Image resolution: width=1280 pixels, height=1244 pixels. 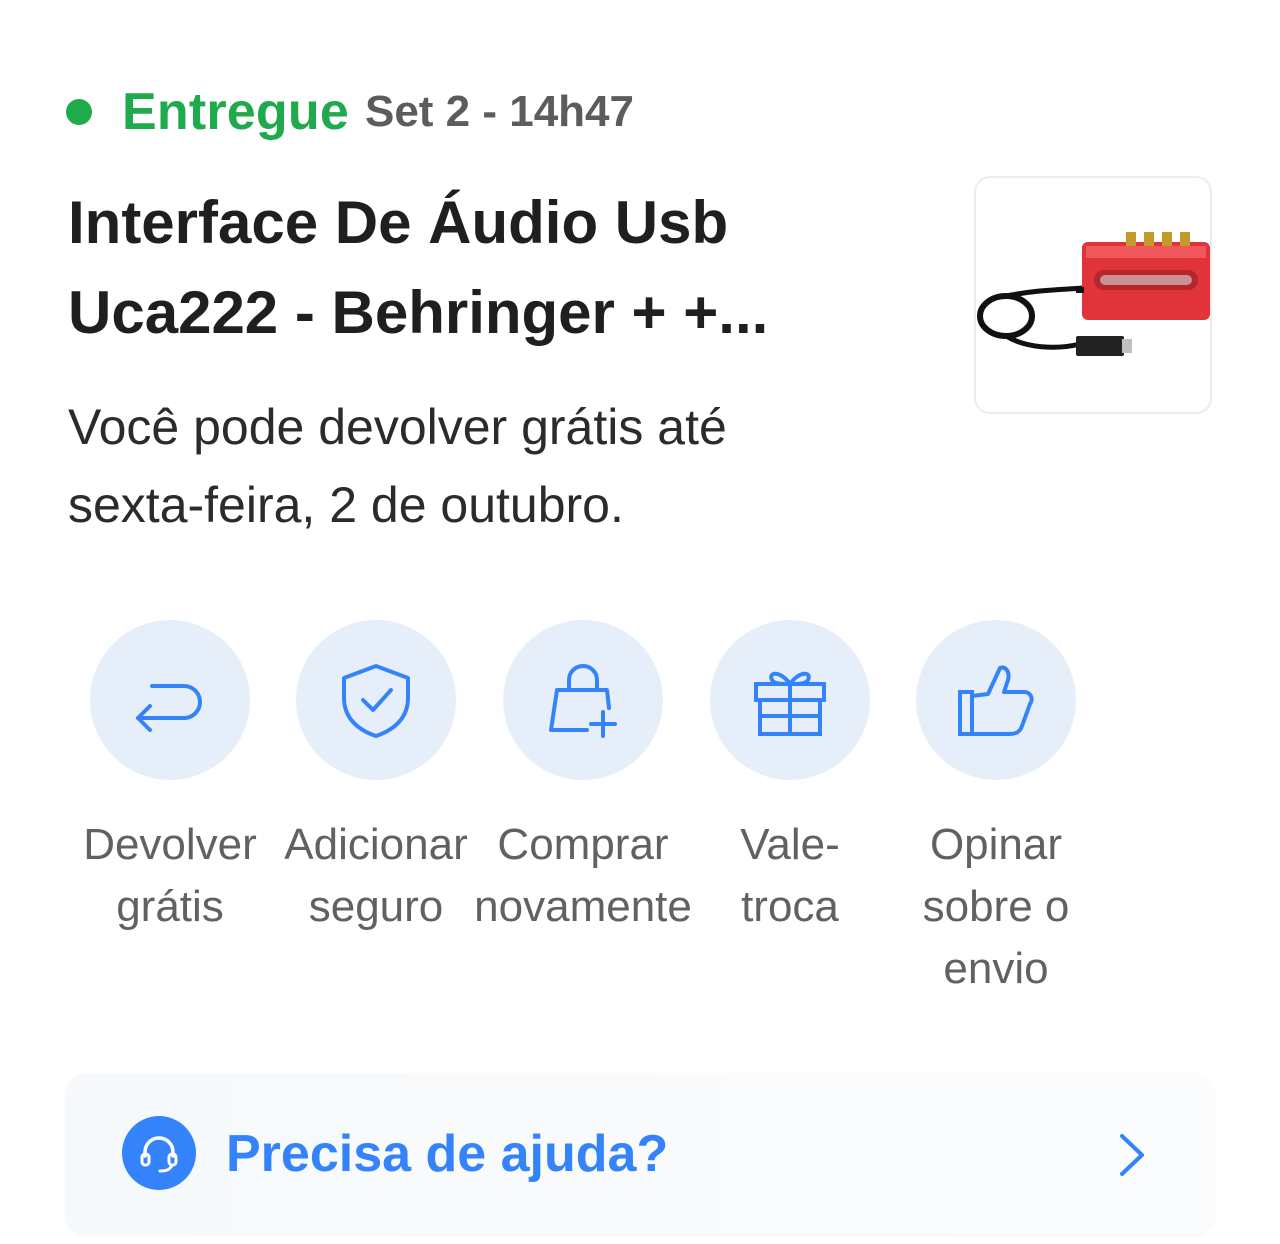 I want to click on action-rate-shipping: Opinar sobre o envio, so click(x=996, y=810).